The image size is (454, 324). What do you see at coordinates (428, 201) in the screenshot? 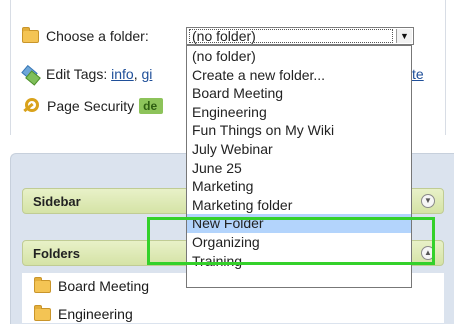
I see `collapse-toggle-icon: ▼` at bounding box center [428, 201].